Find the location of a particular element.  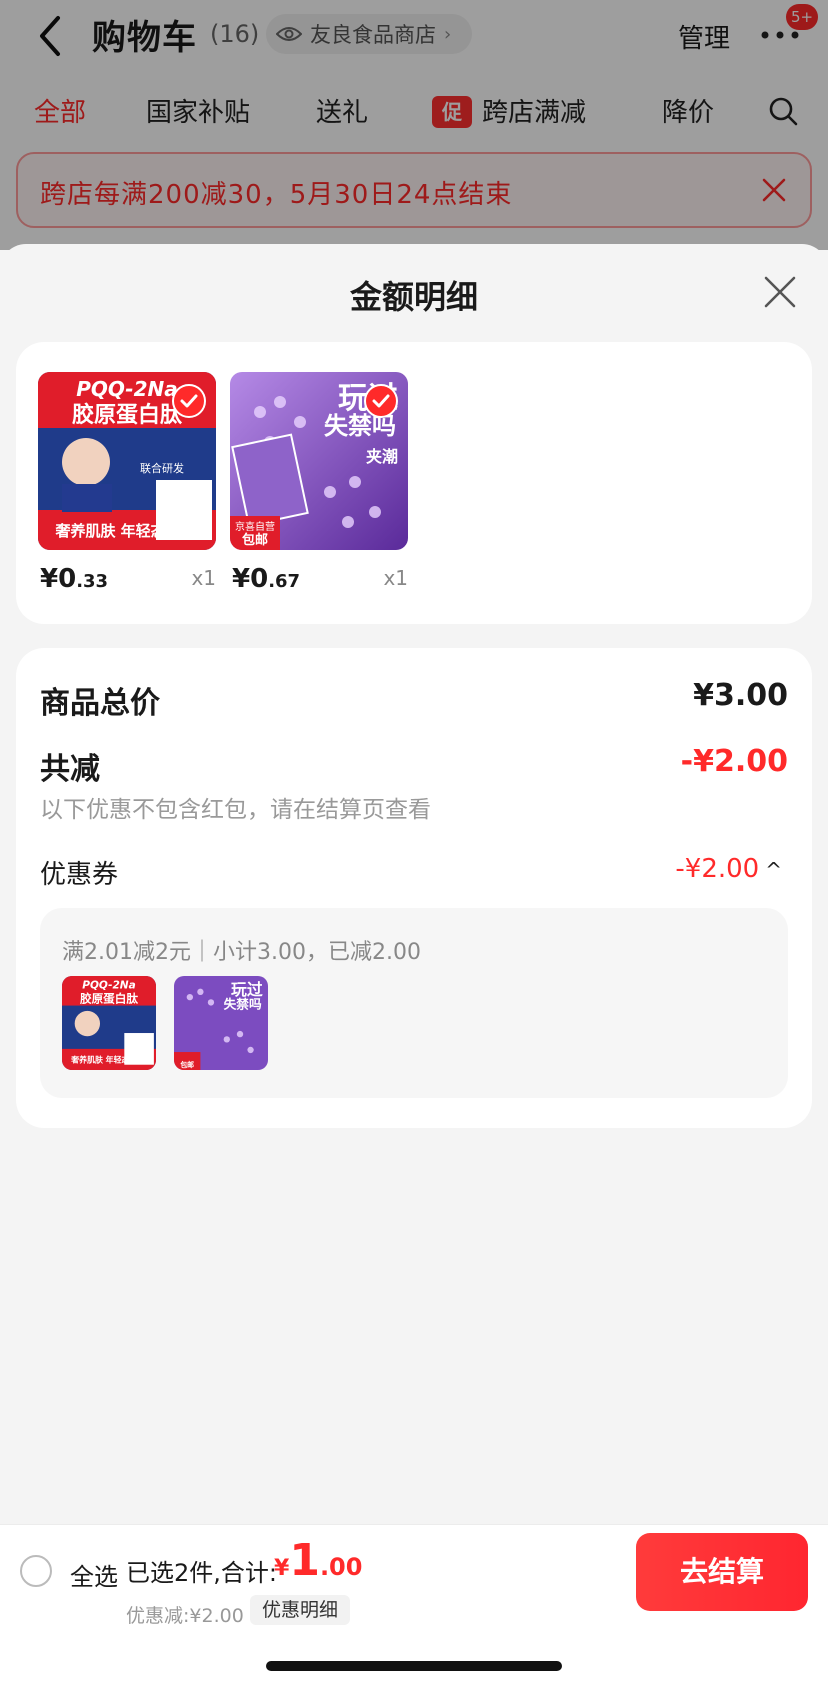

chevron-up-icon: ^ is located at coordinates (773, 870).